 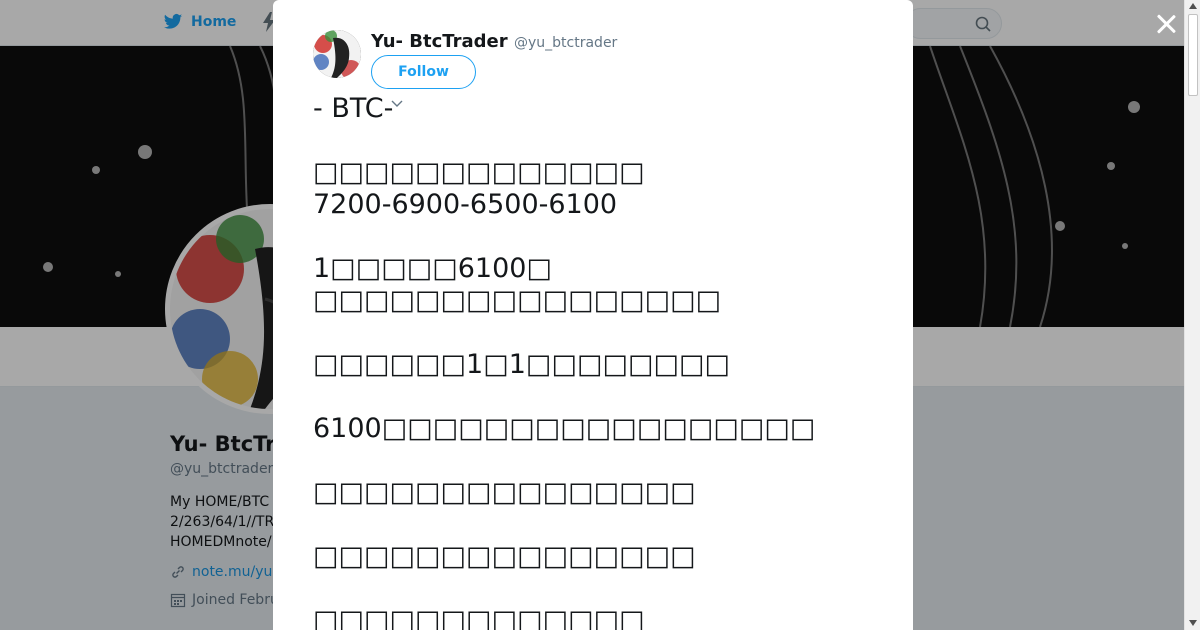 What do you see at coordinates (1193, 55) in the screenshot?
I see `scrollbar-thumb` at bounding box center [1193, 55].